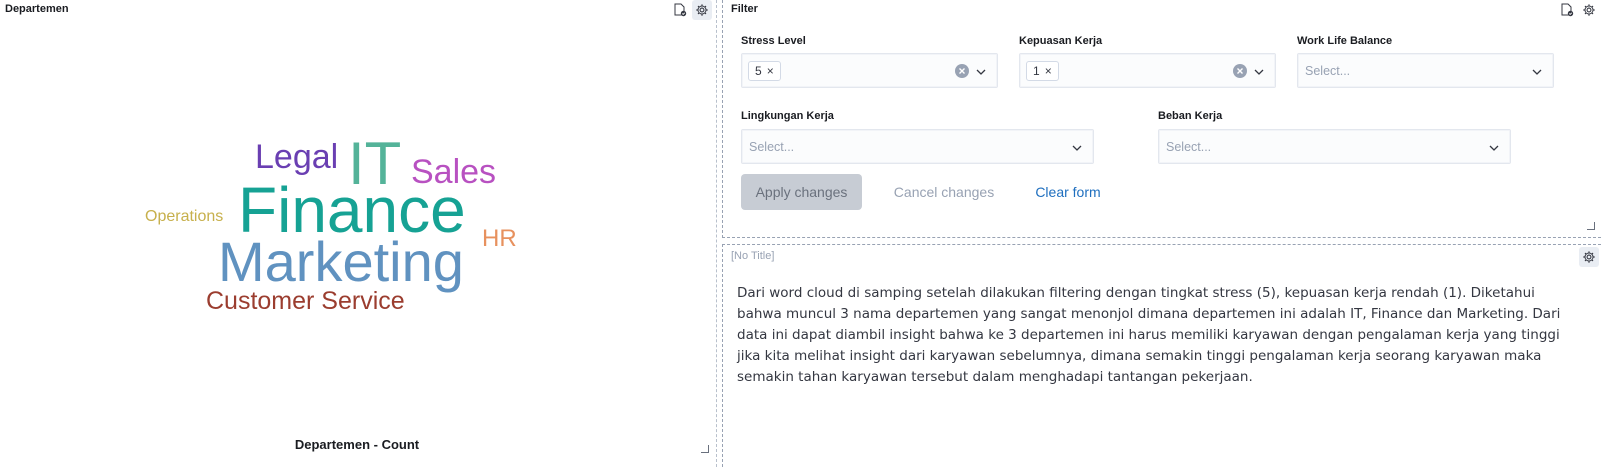  What do you see at coordinates (716, 233) in the screenshot?
I see `panel-divider` at bounding box center [716, 233].